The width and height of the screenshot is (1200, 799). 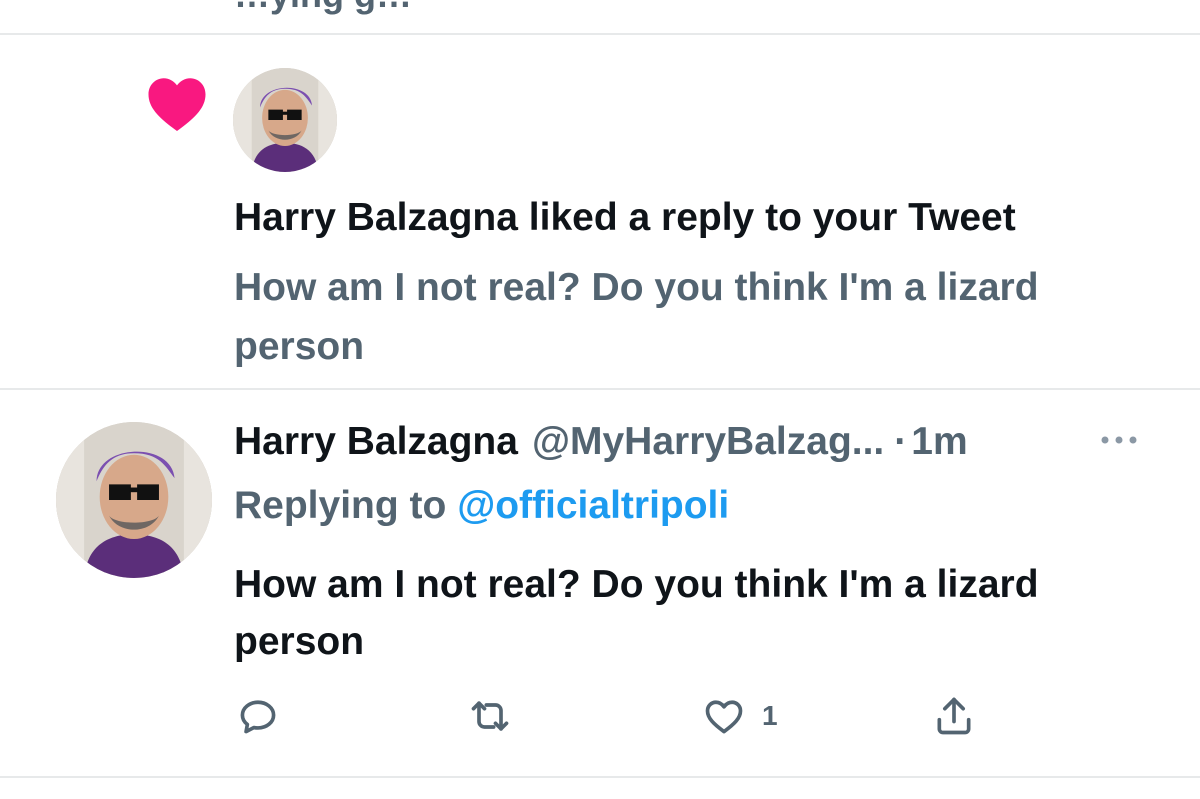 What do you see at coordinates (177, 104) in the screenshot?
I see `heart-icon` at bounding box center [177, 104].